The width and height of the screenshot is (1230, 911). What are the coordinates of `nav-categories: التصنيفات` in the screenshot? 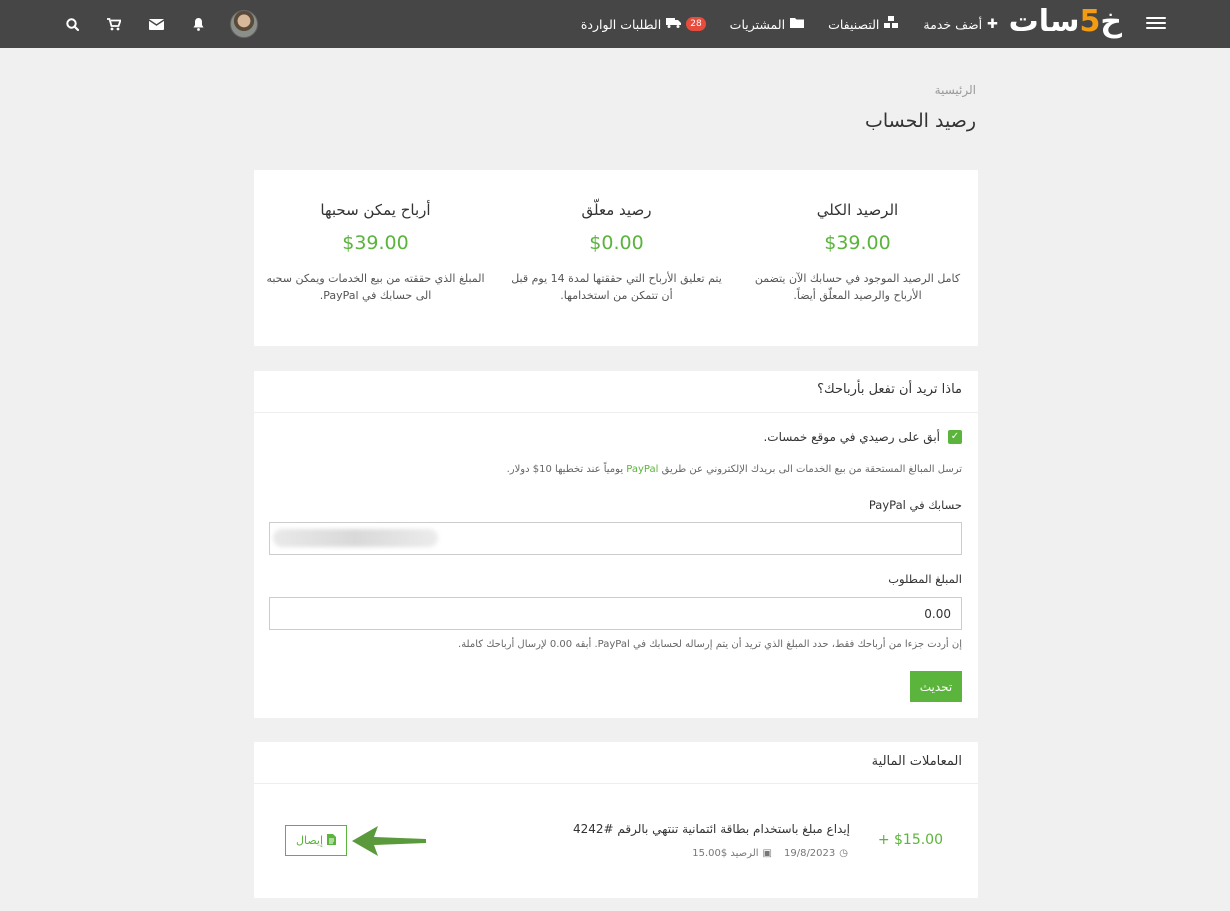 It's located at (863, 24).